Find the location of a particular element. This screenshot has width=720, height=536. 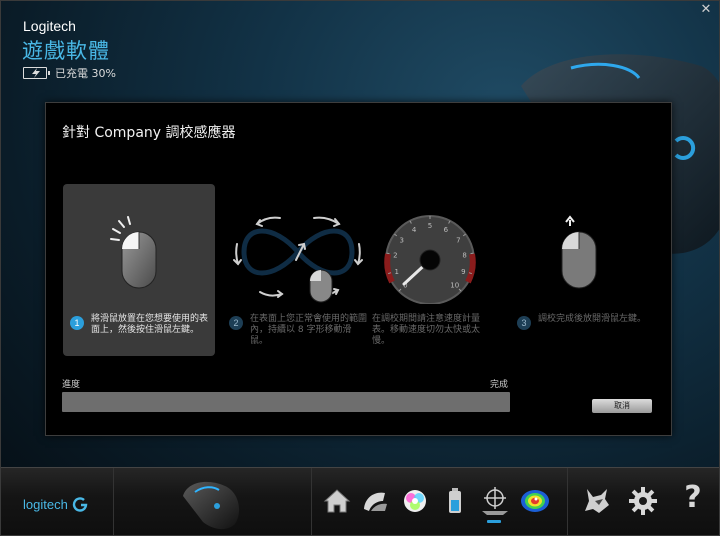

step-2-figure-eight: 2 在表面上您正常會使用的範圍內，持續以 8 字形移動滑鼠。 is located at coordinates (298, 270).